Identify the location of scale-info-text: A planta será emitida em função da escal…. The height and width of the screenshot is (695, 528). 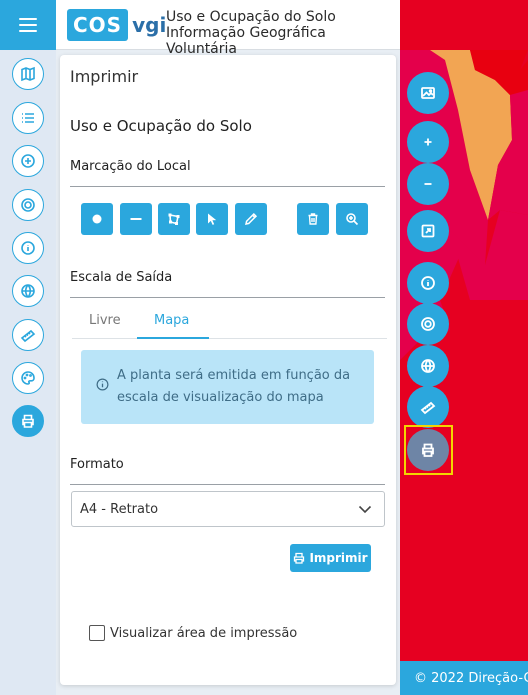
(234, 386).